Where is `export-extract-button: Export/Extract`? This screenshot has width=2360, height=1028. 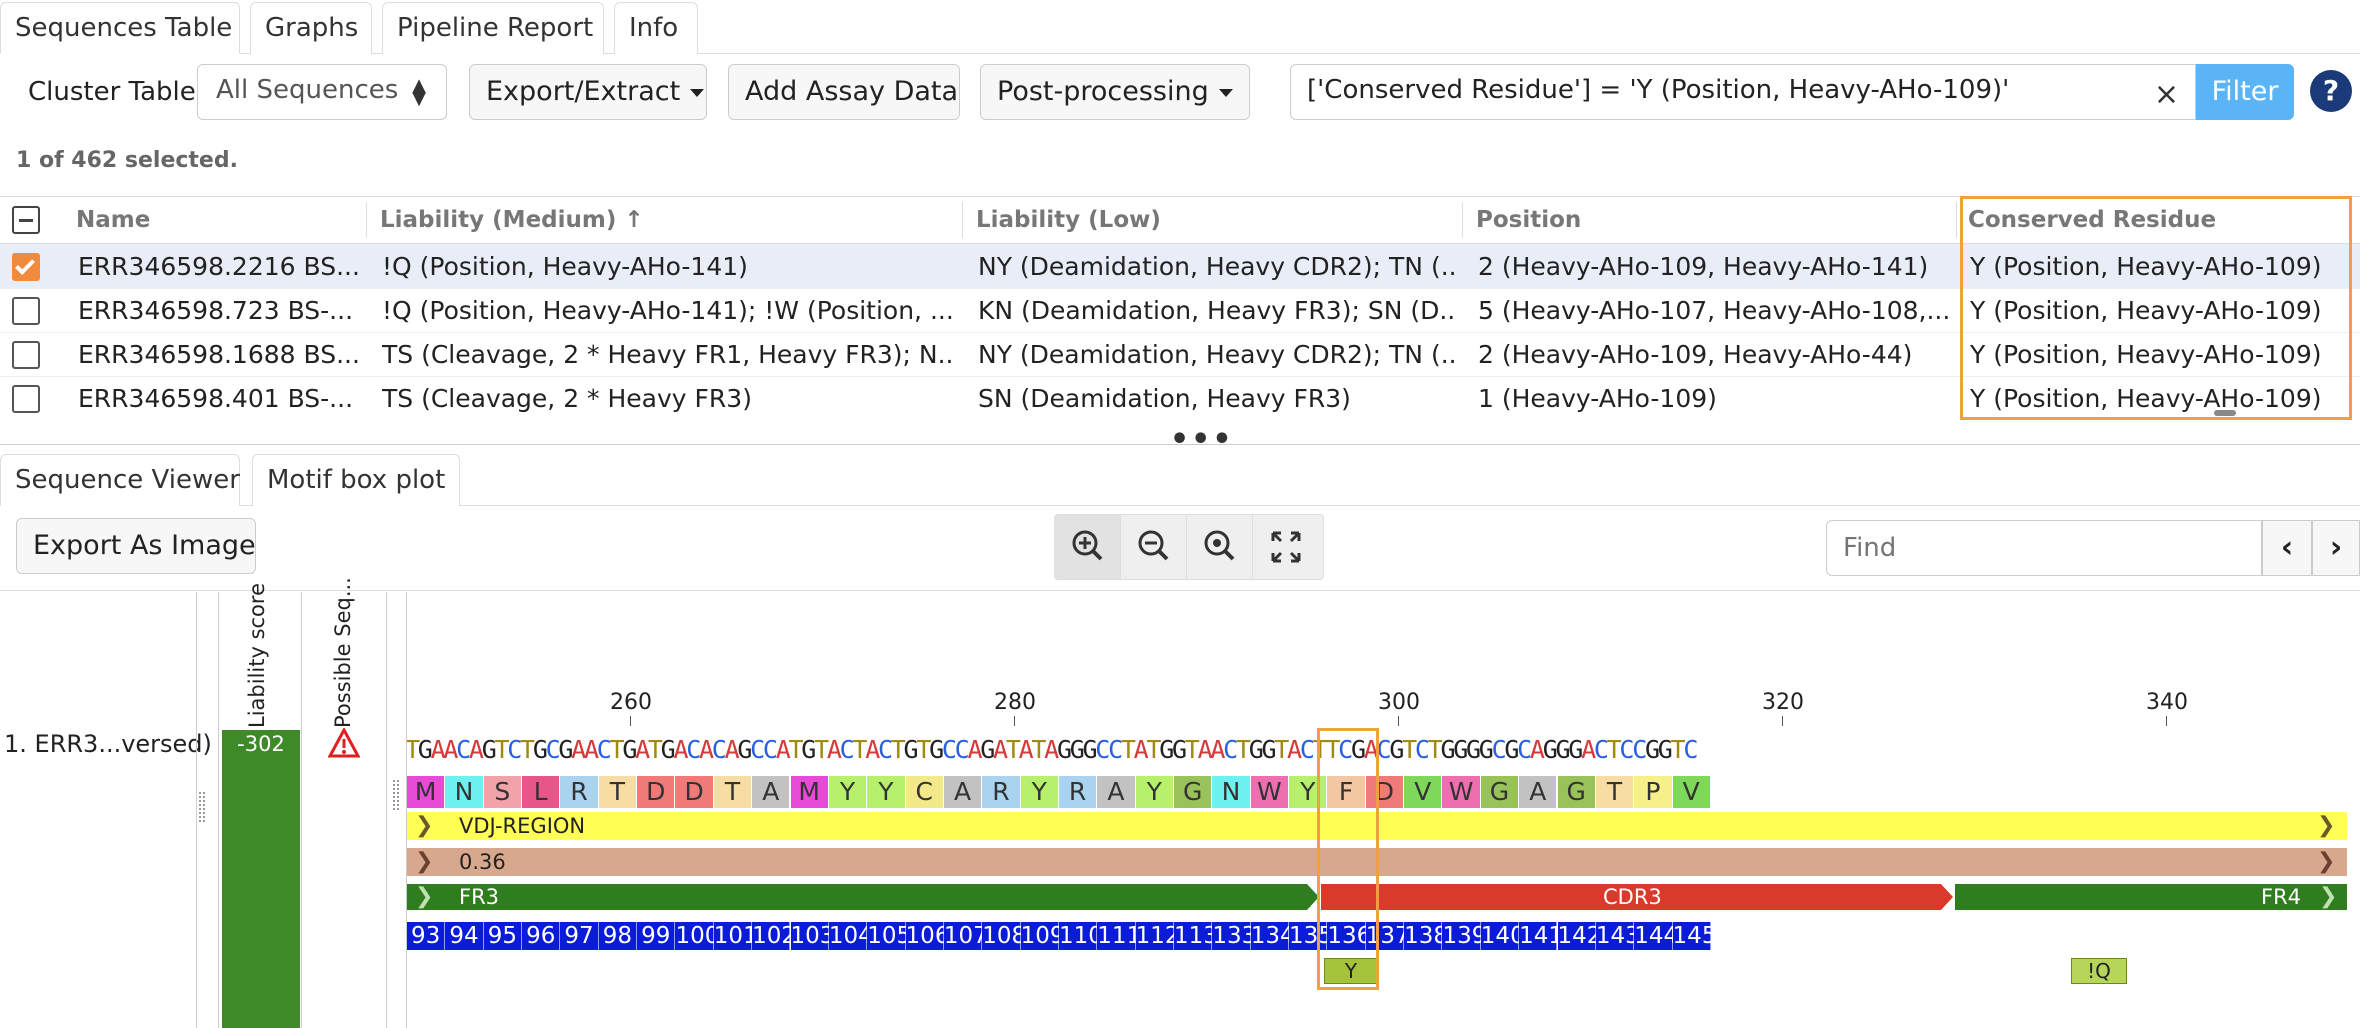 export-extract-button: Export/Extract is located at coordinates (588, 92).